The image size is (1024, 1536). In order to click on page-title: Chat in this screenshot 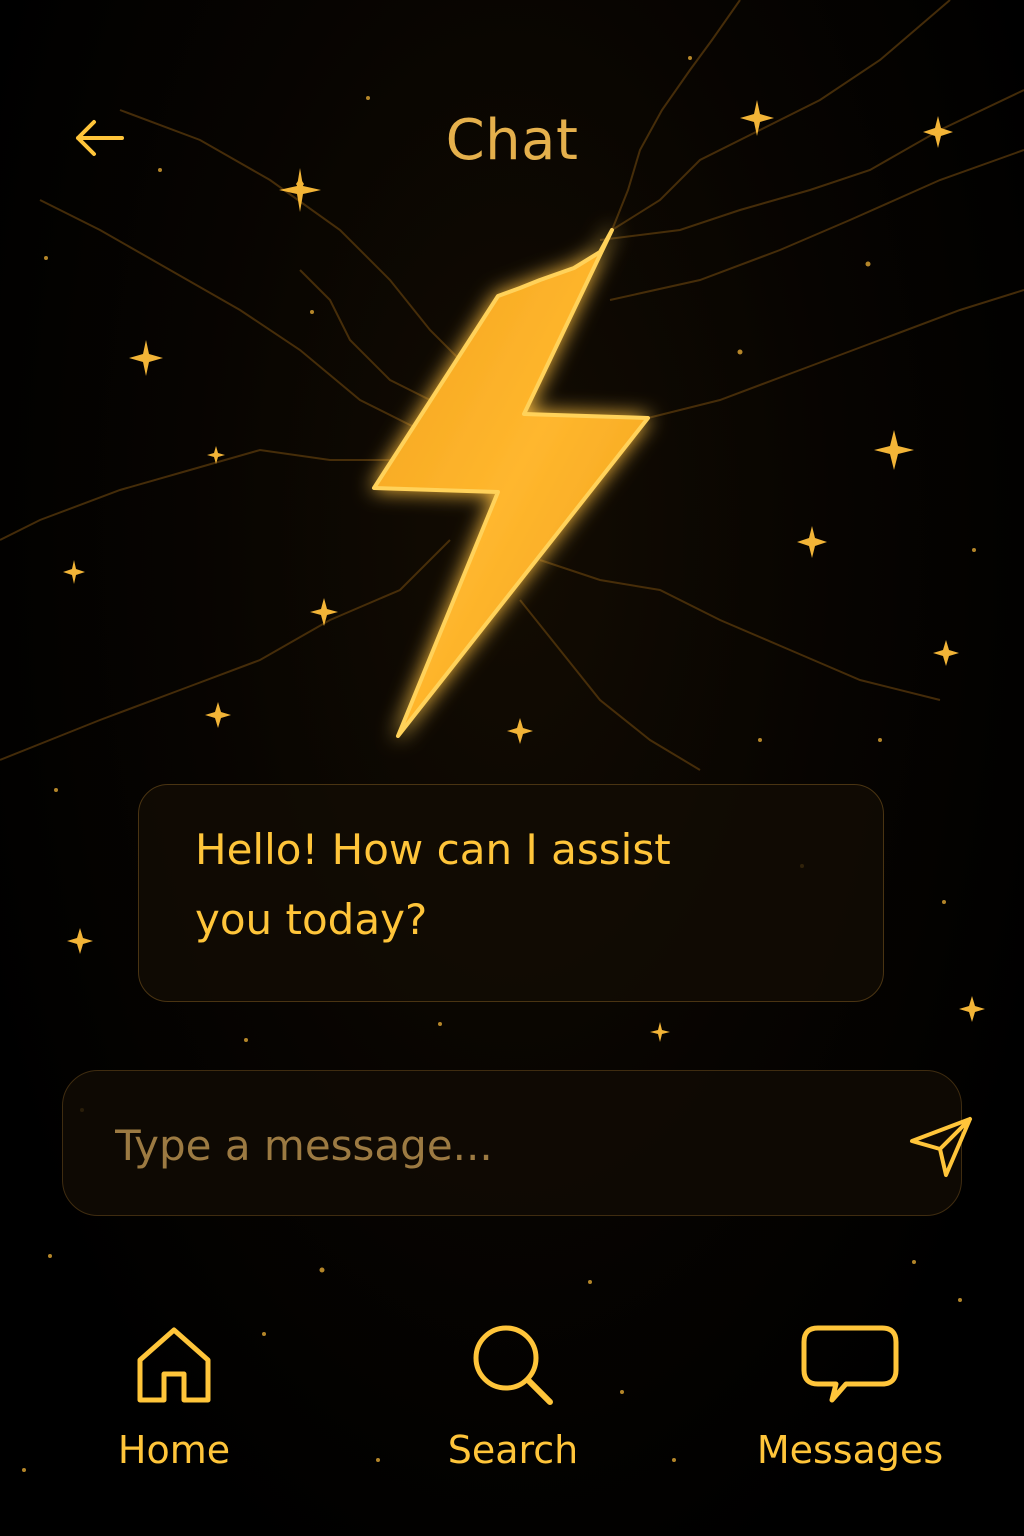, I will do `click(512, 140)`.